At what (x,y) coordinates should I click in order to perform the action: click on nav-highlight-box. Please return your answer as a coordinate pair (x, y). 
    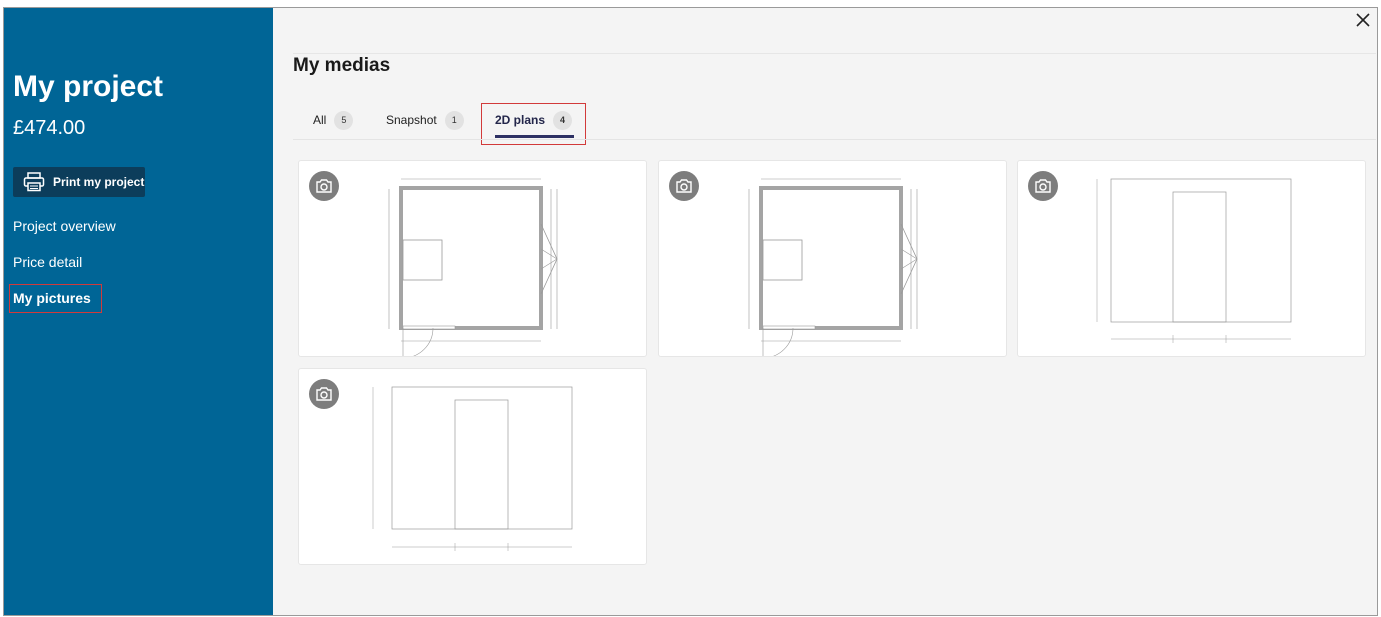
    Looking at the image, I should click on (55, 298).